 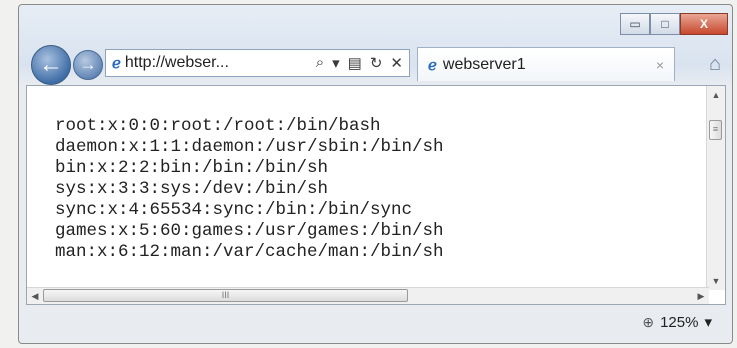 I want to click on tab-webserver1: ℯ webserver1 ×, so click(x=546, y=64).